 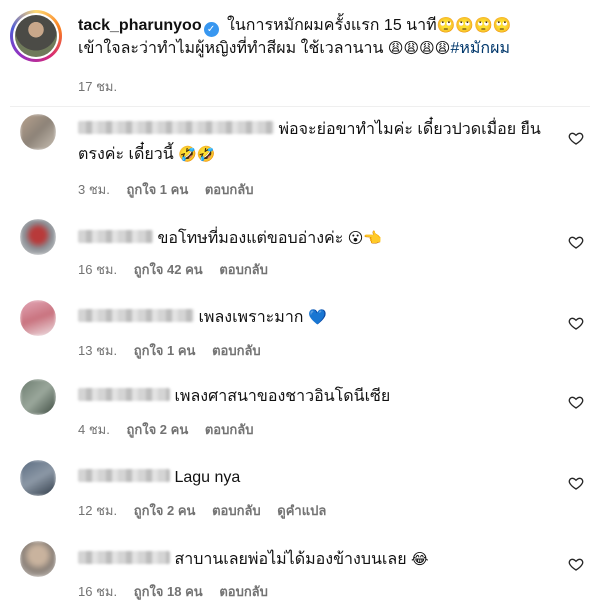 I want to click on comment-item: เพลงเพราะมาก 💙 13 ชม. ถูกใจ 1 คน ตอบกลับ, so click(x=300, y=328).